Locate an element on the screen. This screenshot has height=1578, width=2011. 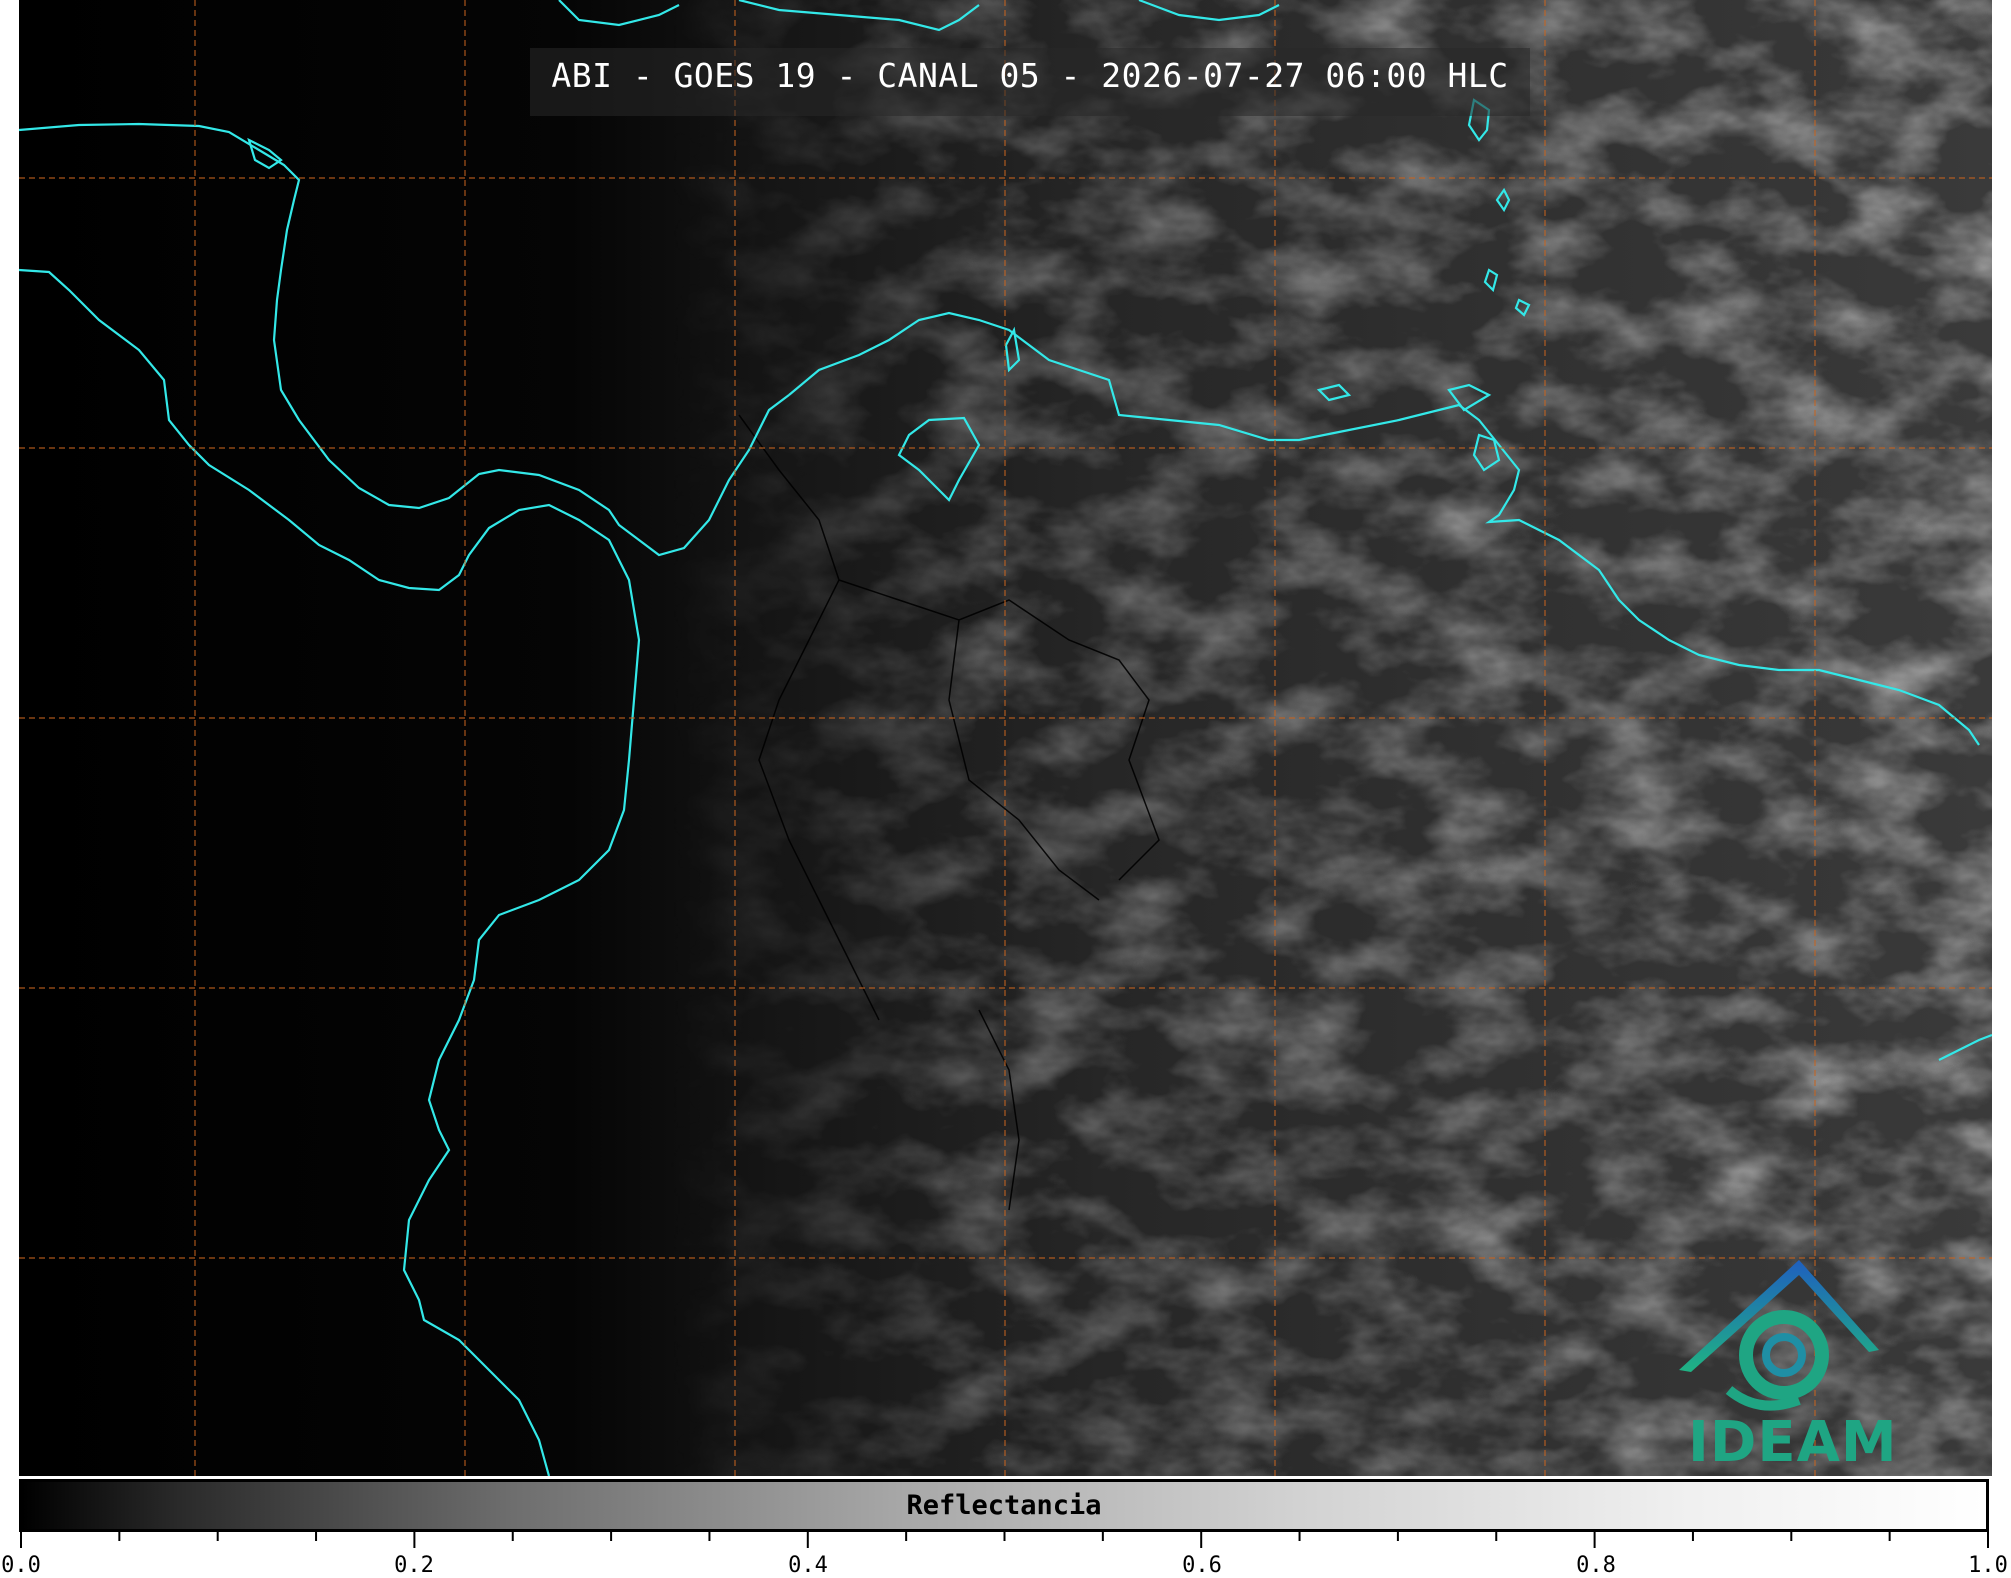
colorbar: Reflectancia is located at coordinates (1004, 1505).